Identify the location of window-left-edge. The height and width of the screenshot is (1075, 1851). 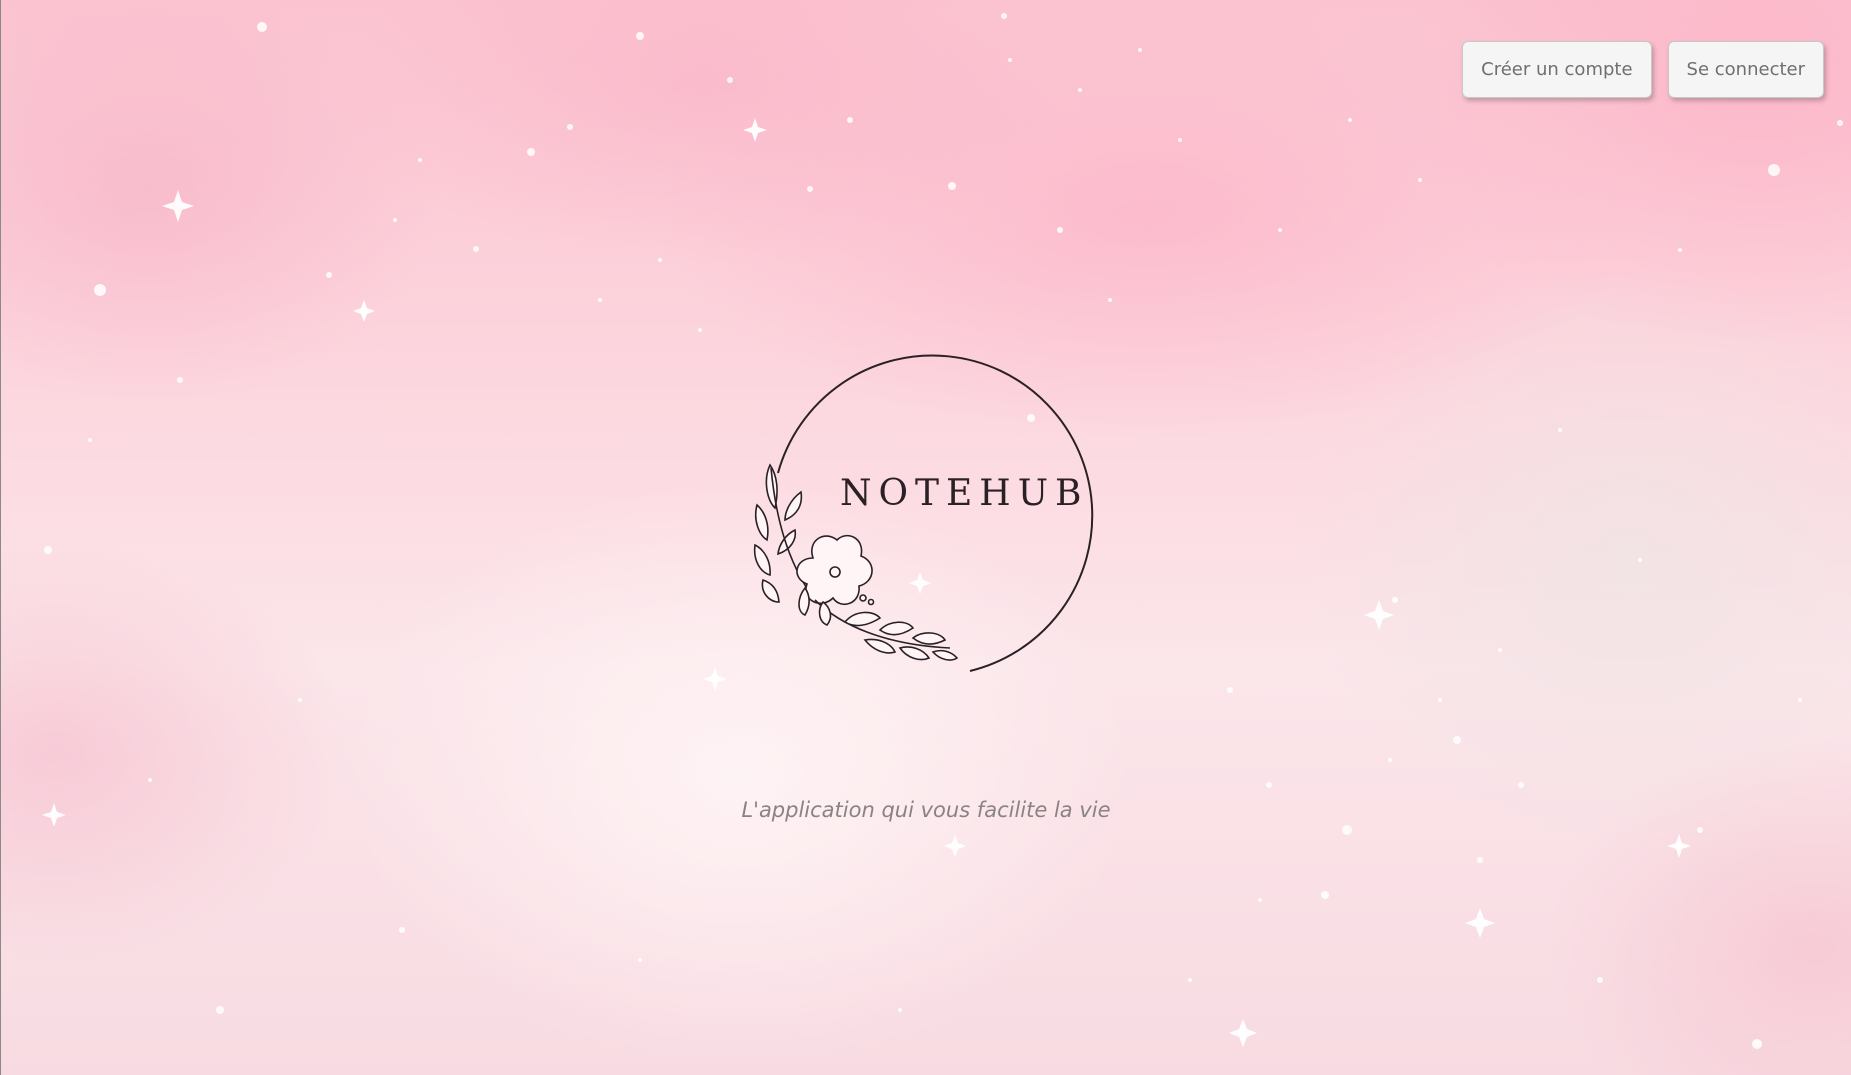
(0, 537).